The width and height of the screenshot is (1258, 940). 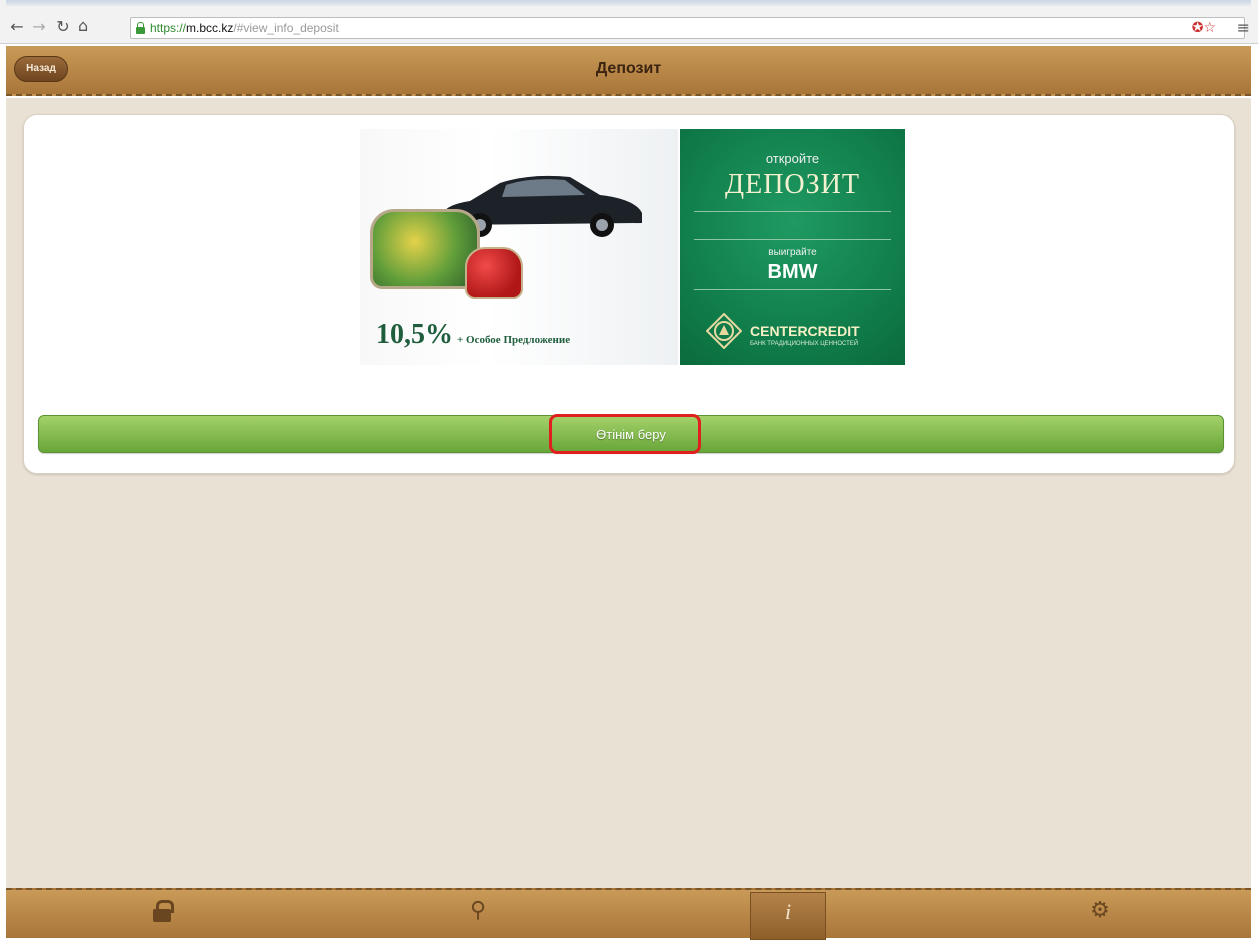 What do you see at coordinates (244, 28) in the screenshot?
I see `url-text: https://m.bcc.kz/#view_info_deposit` at bounding box center [244, 28].